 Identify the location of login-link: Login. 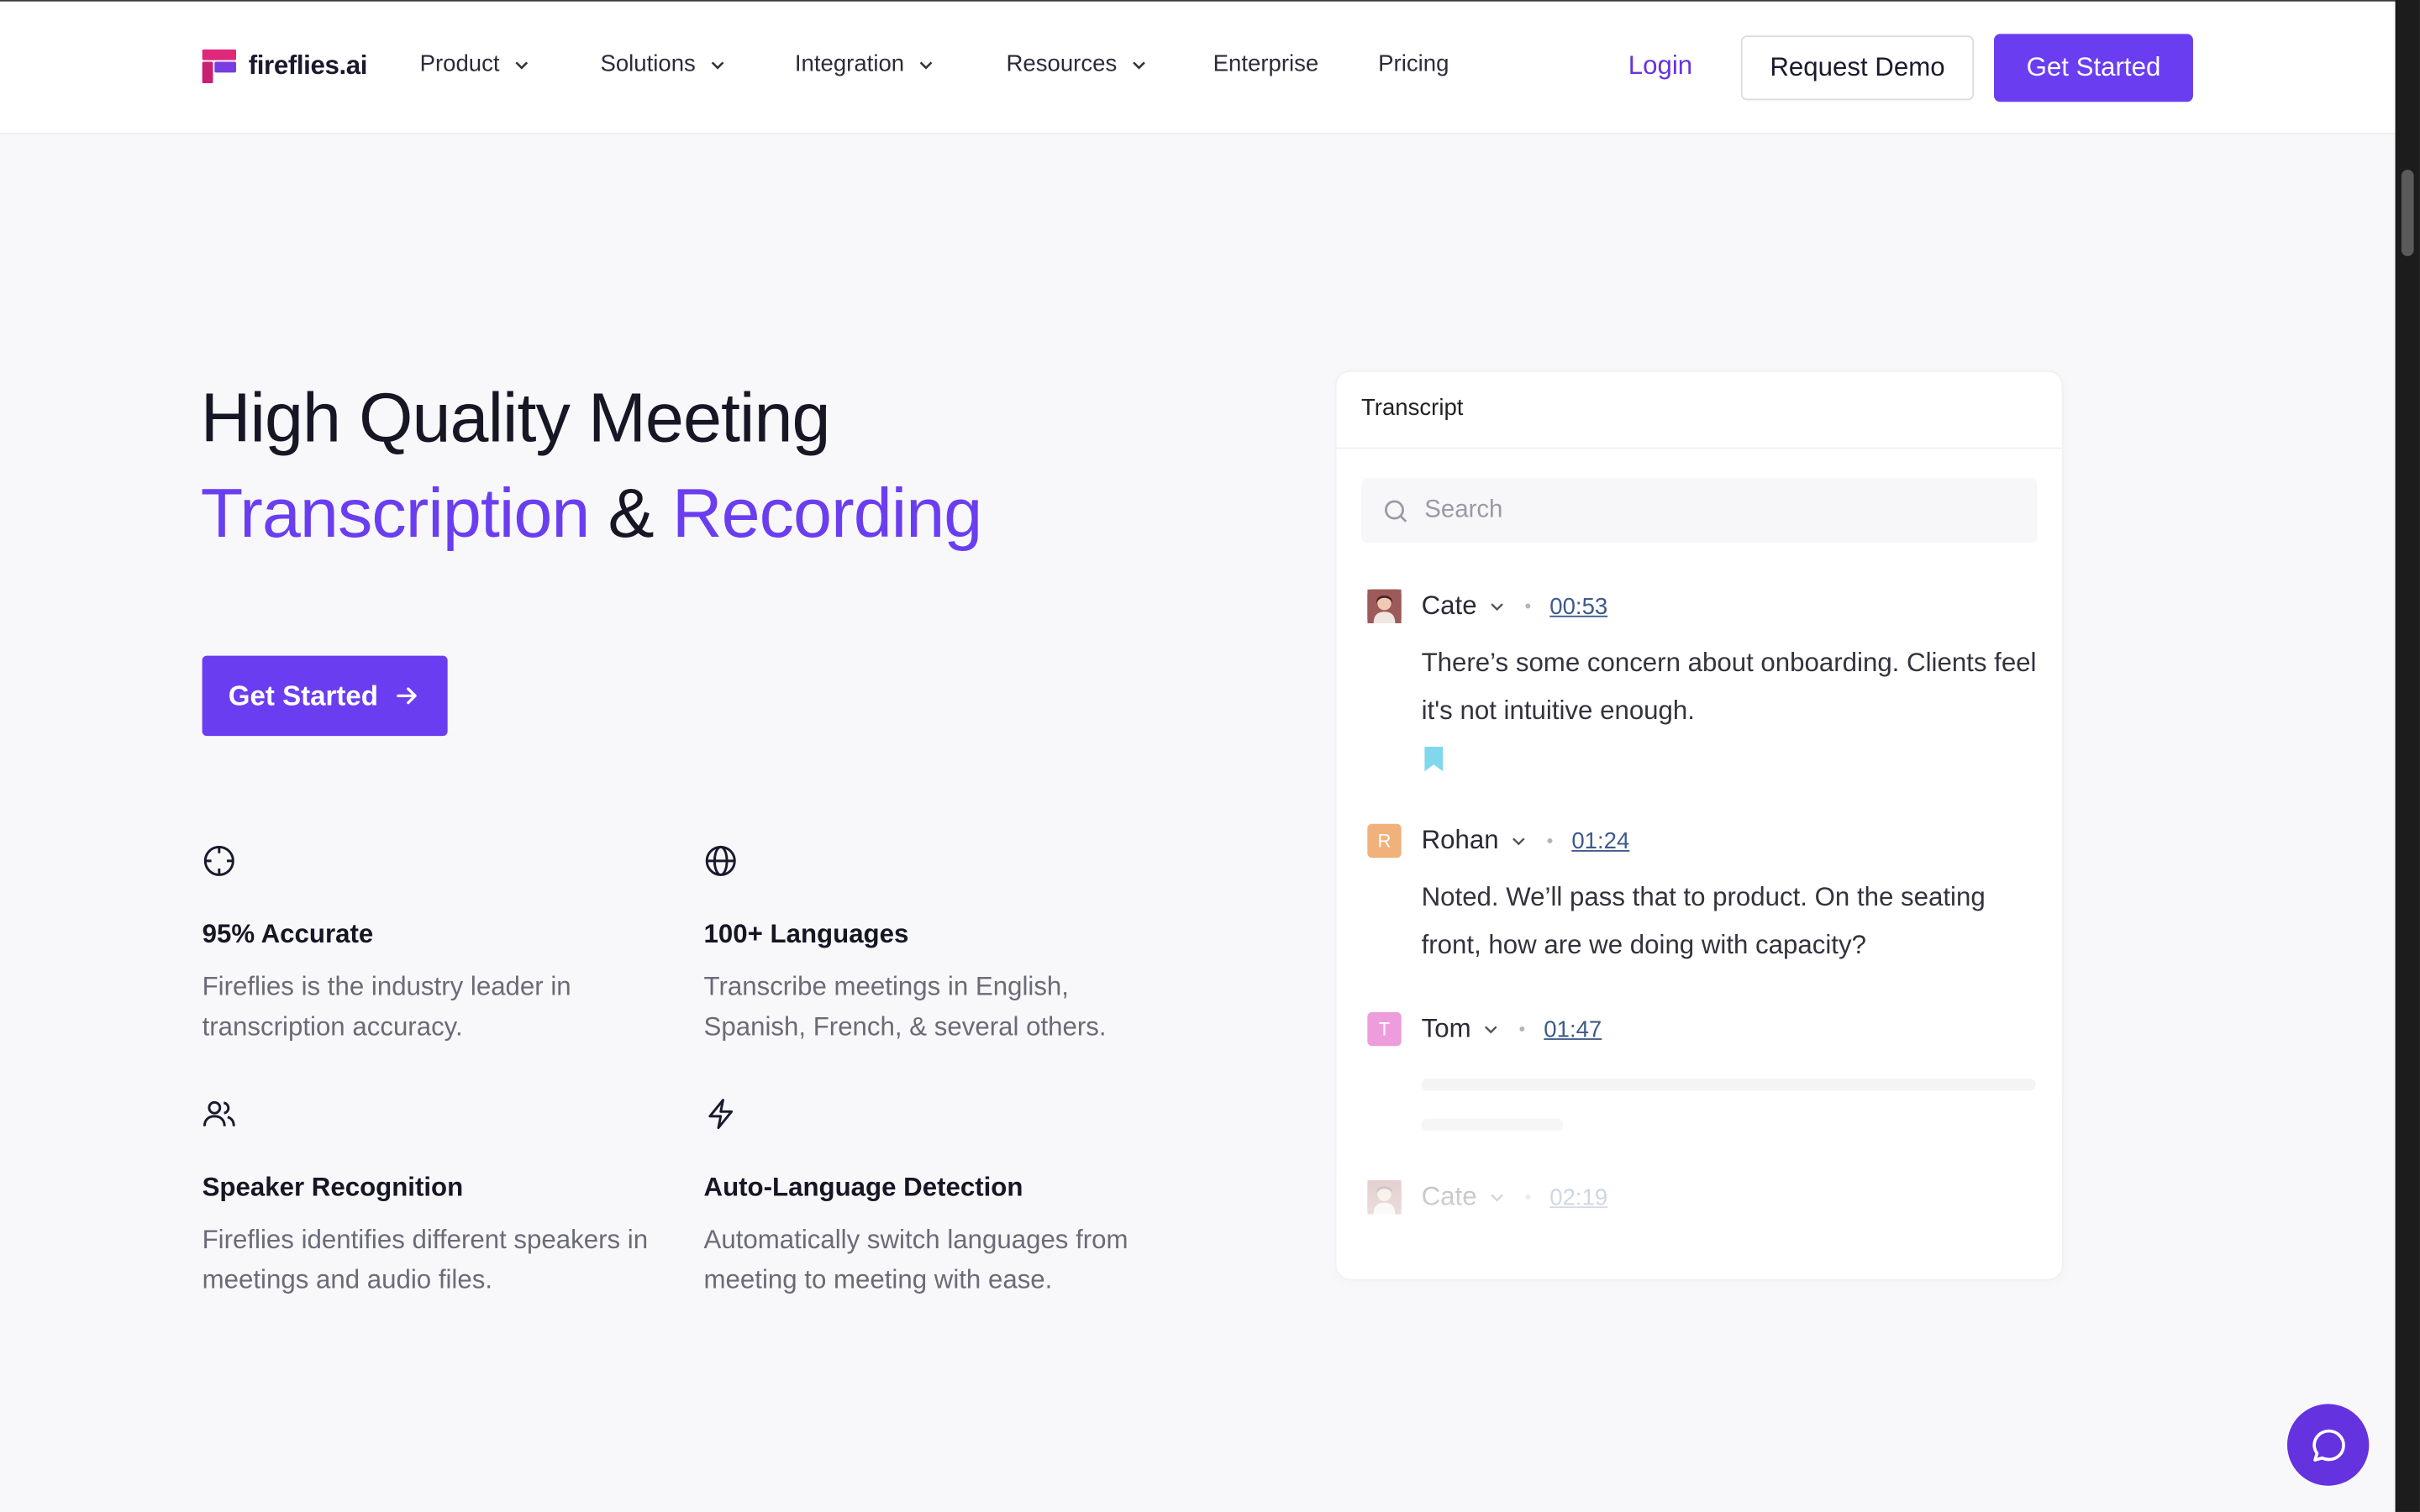
(1660, 66).